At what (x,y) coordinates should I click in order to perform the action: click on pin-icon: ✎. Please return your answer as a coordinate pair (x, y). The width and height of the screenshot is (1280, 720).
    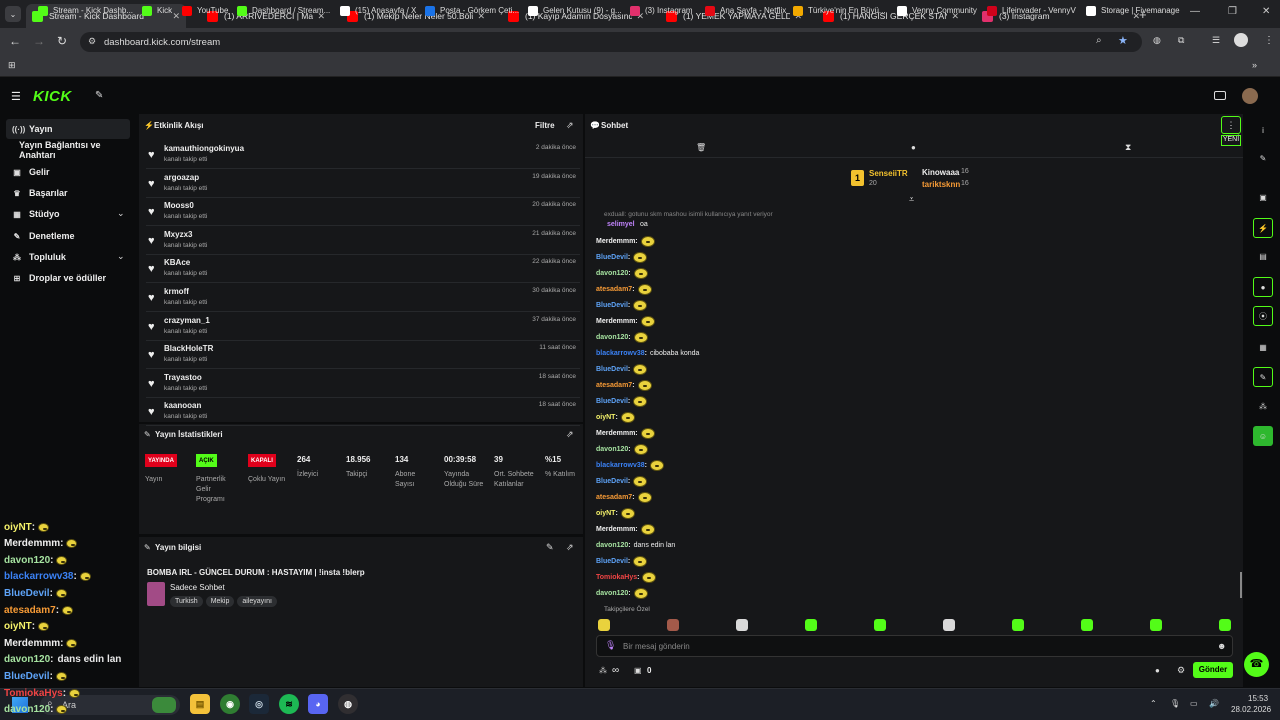
    Looking at the image, I should click on (99, 95).